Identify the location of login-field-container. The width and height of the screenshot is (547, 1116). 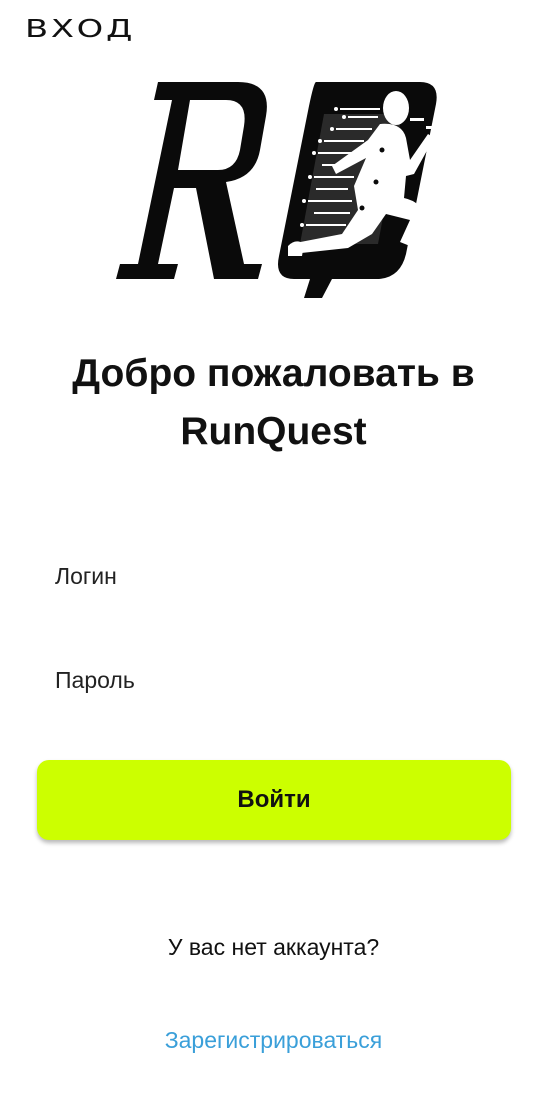
(275, 576).